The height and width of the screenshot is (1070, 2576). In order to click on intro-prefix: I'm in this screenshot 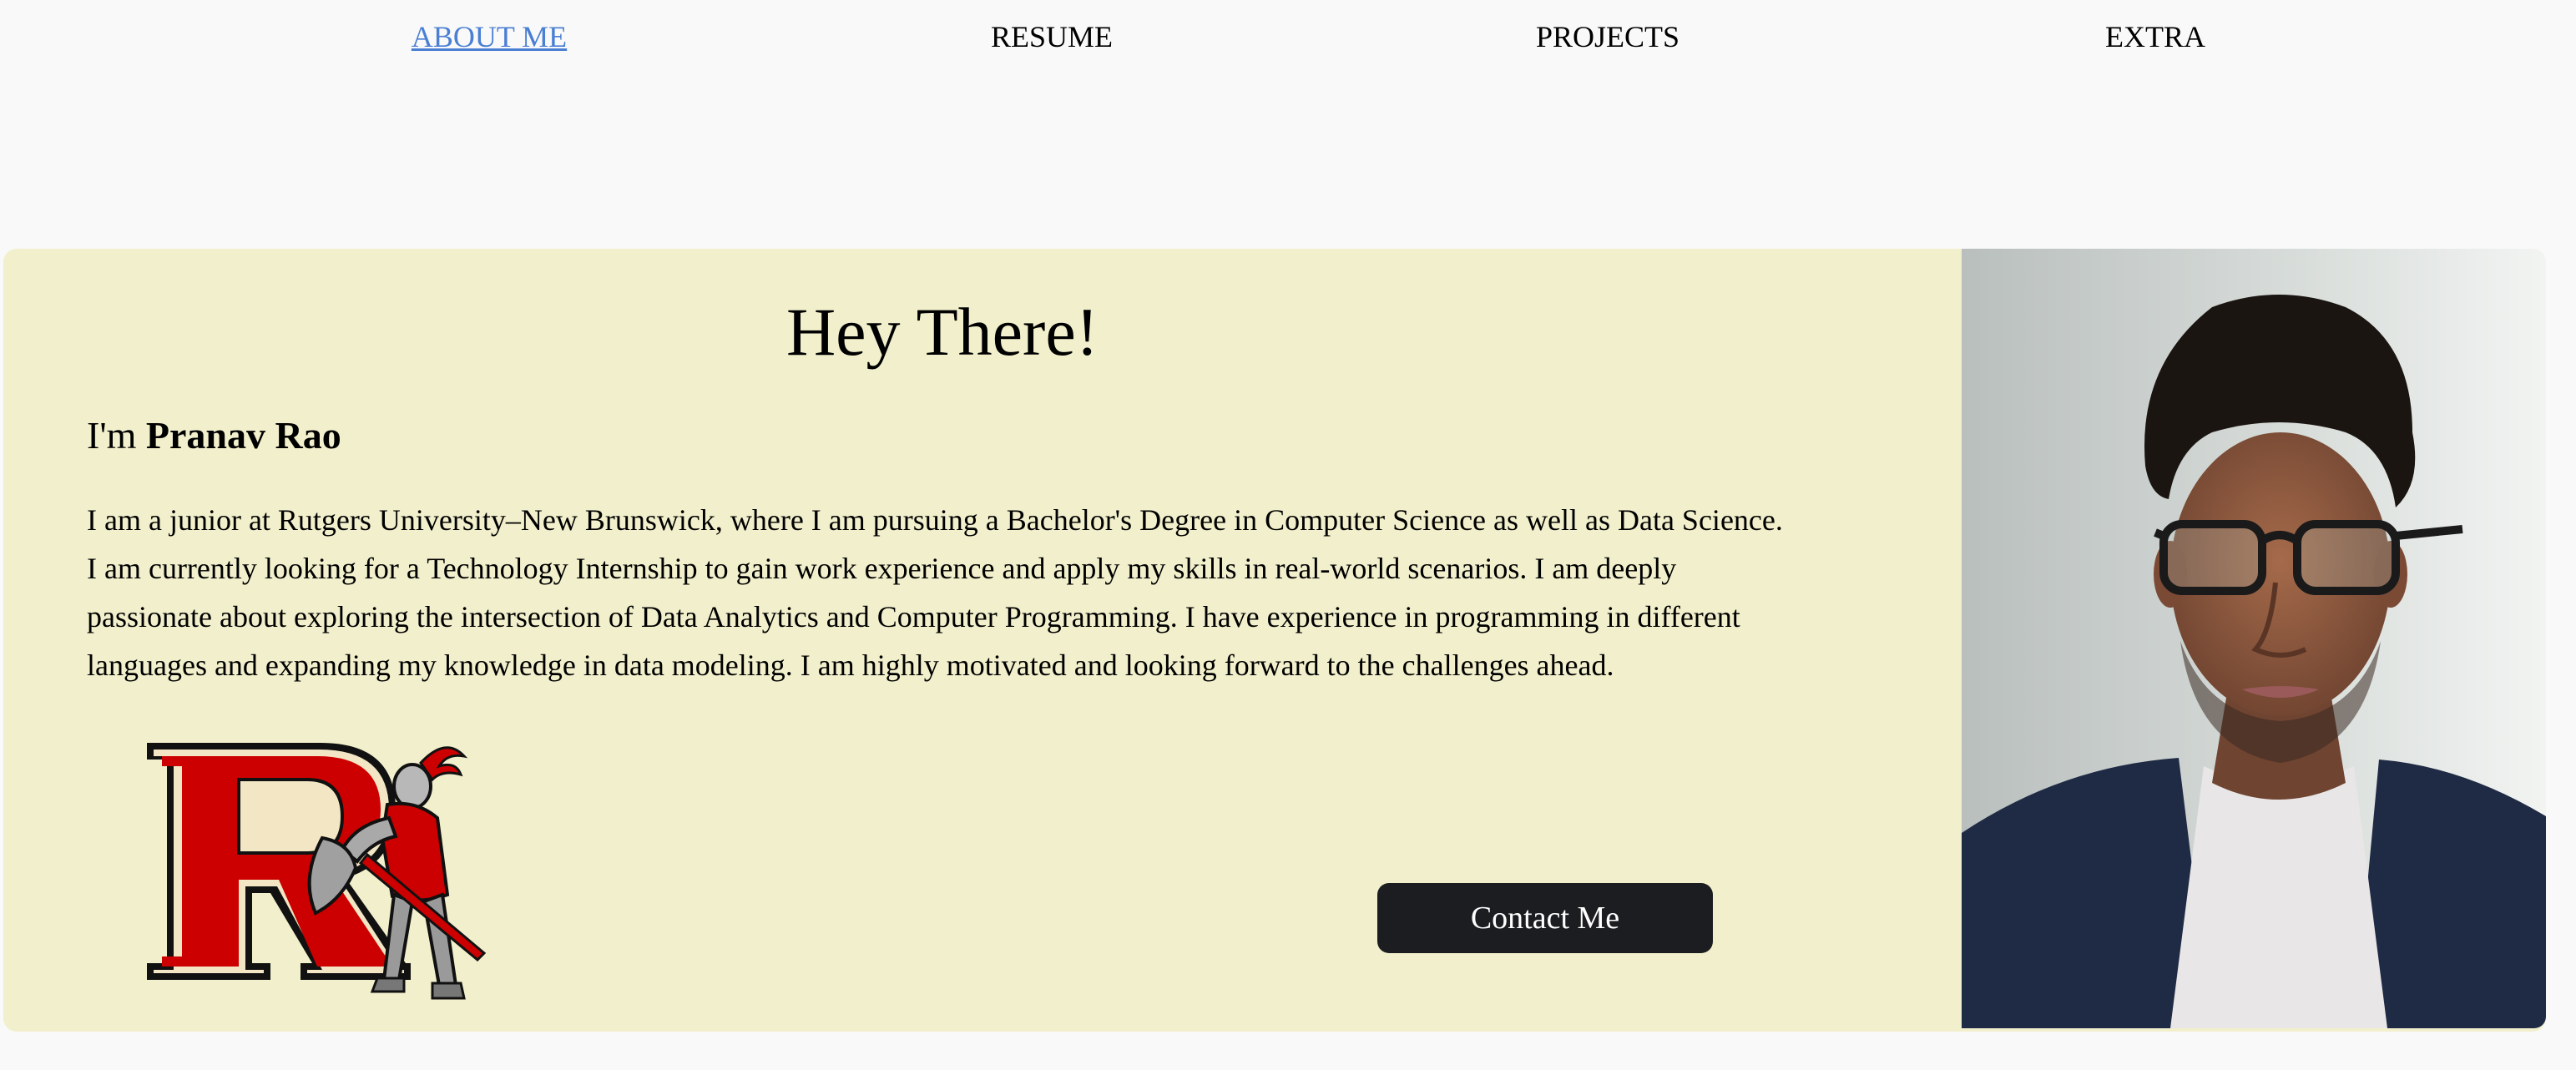, I will do `click(112, 435)`.